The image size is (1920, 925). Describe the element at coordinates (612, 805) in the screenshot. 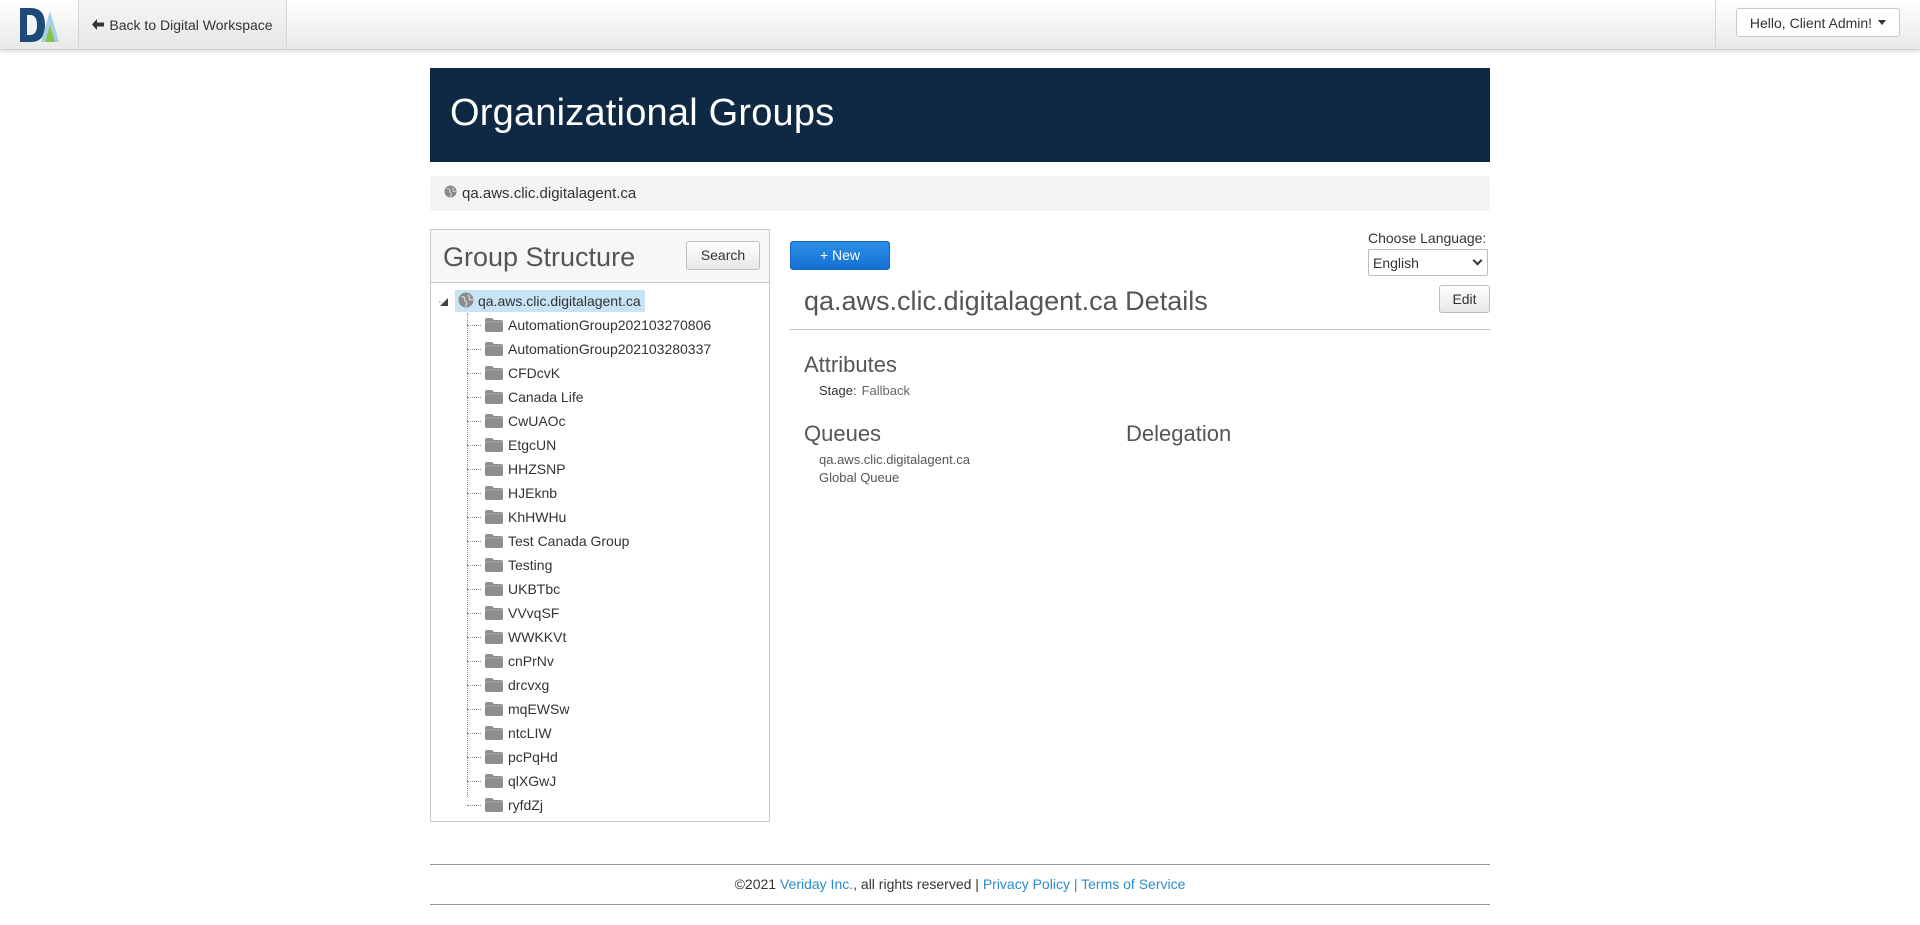

I see `tree-item: ryfdZj` at that location.